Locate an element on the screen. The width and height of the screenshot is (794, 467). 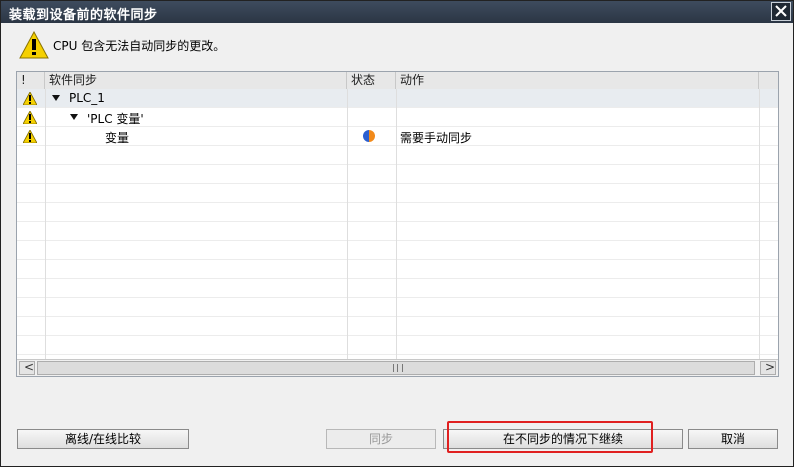
table-row: PLC_1 is located at coordinates (397, 98).